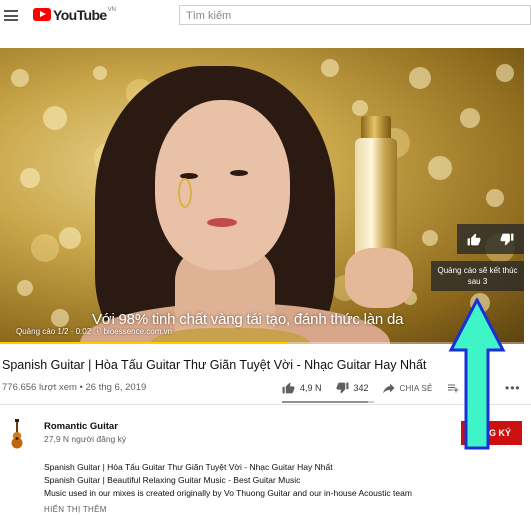 This screenshot has width=531, height=515. I want to click on model-face, so click(222, 185).